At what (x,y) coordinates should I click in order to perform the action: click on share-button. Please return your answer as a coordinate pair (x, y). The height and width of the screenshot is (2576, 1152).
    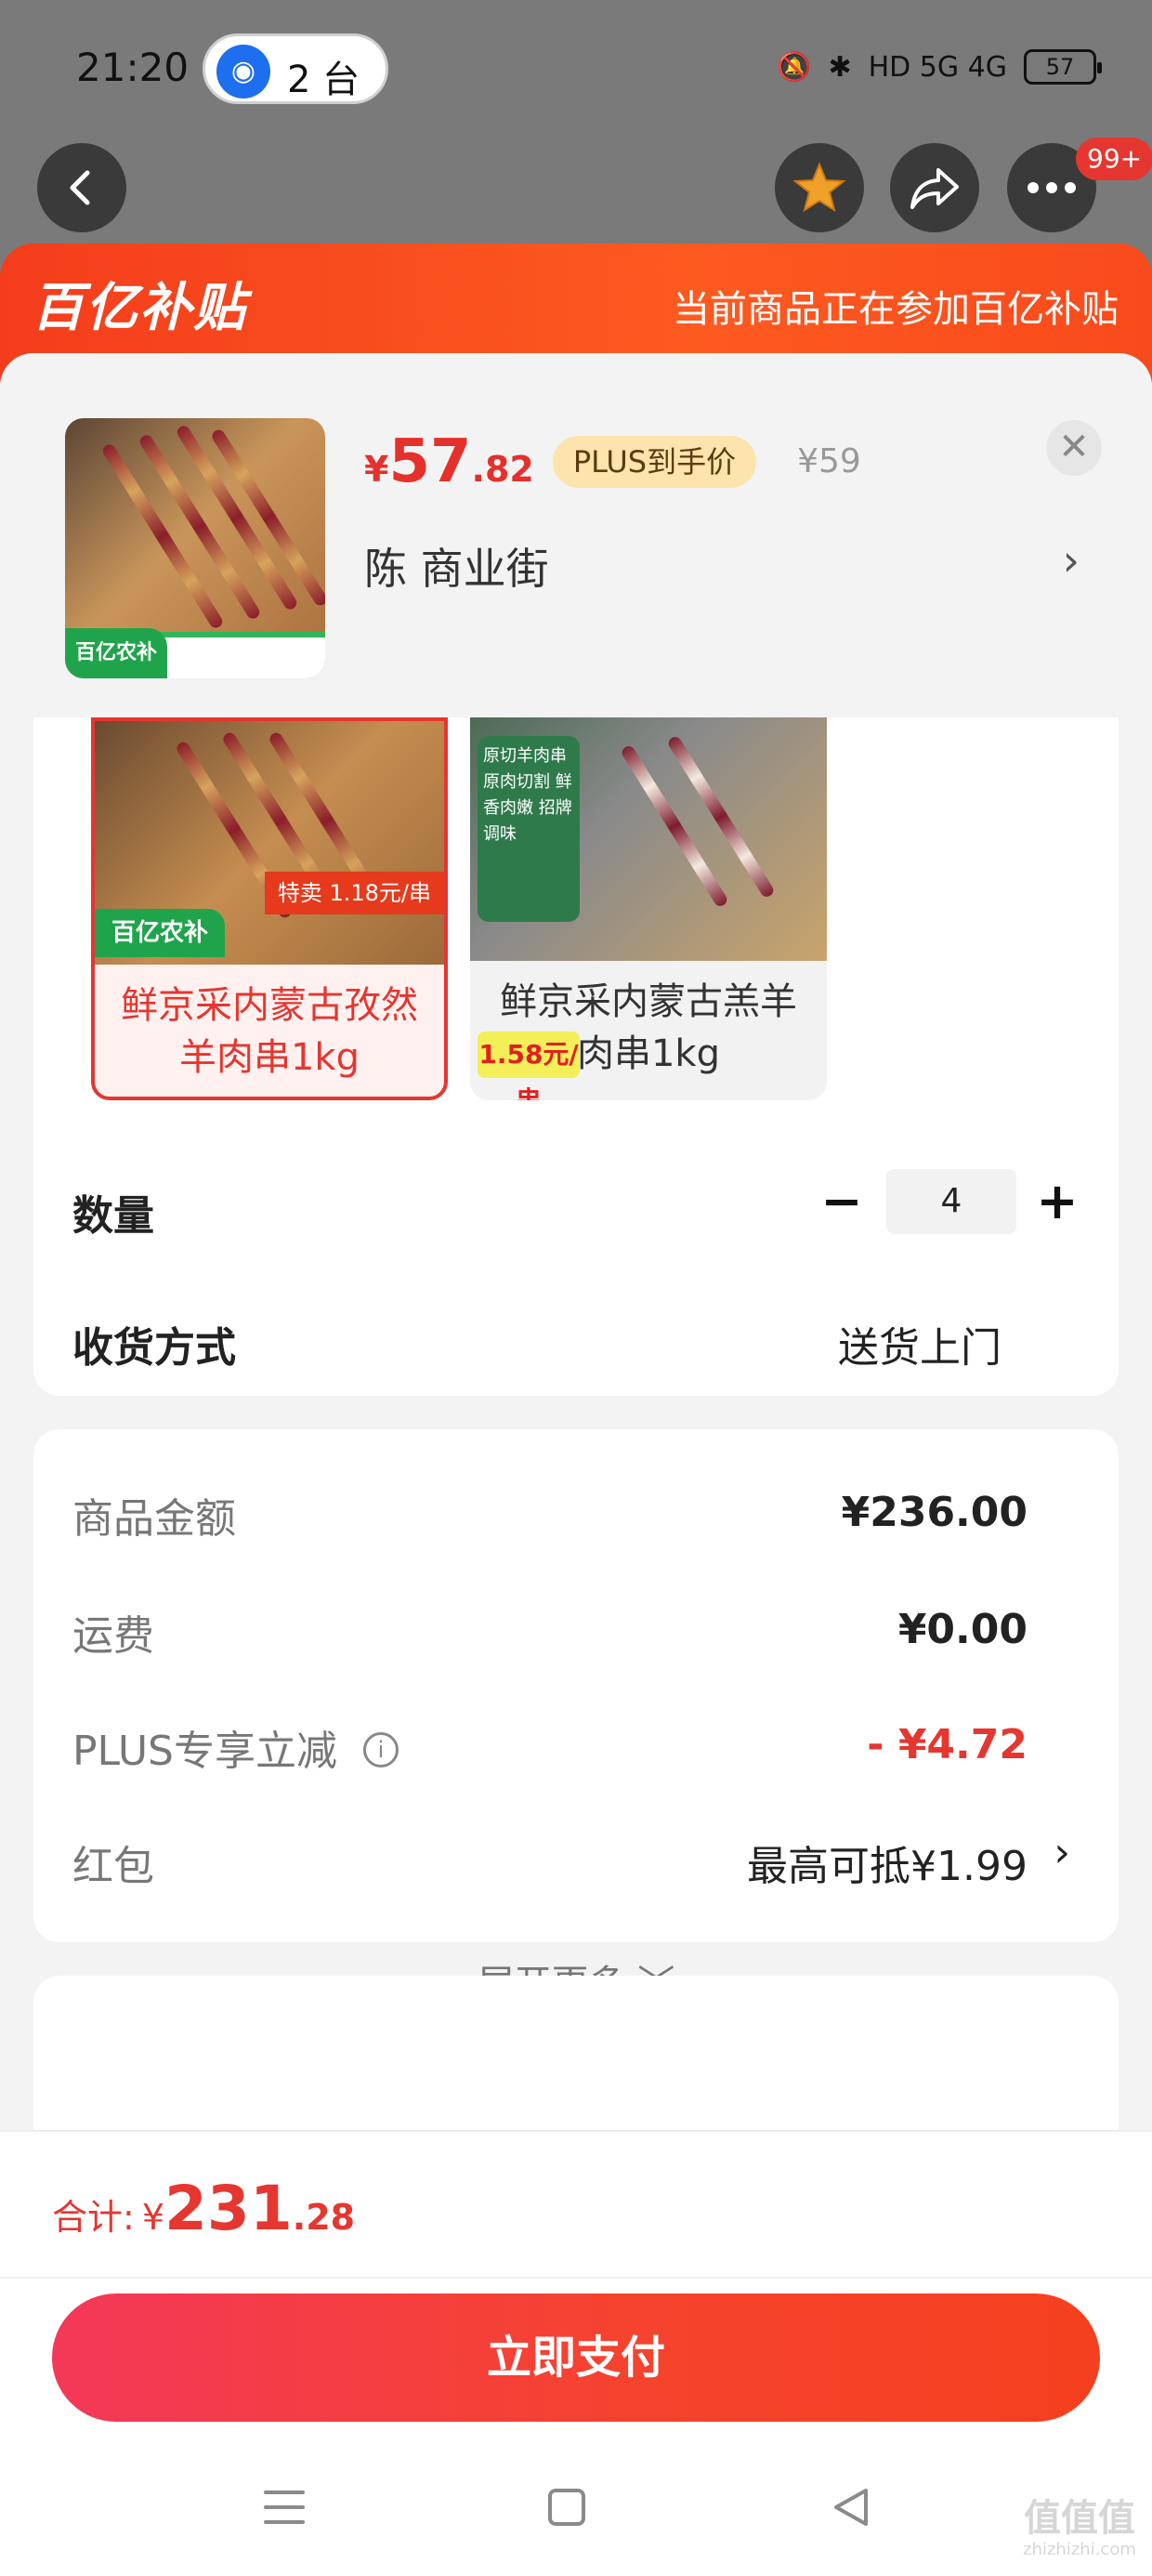
    Looking at the image, I should click on (934, 187).